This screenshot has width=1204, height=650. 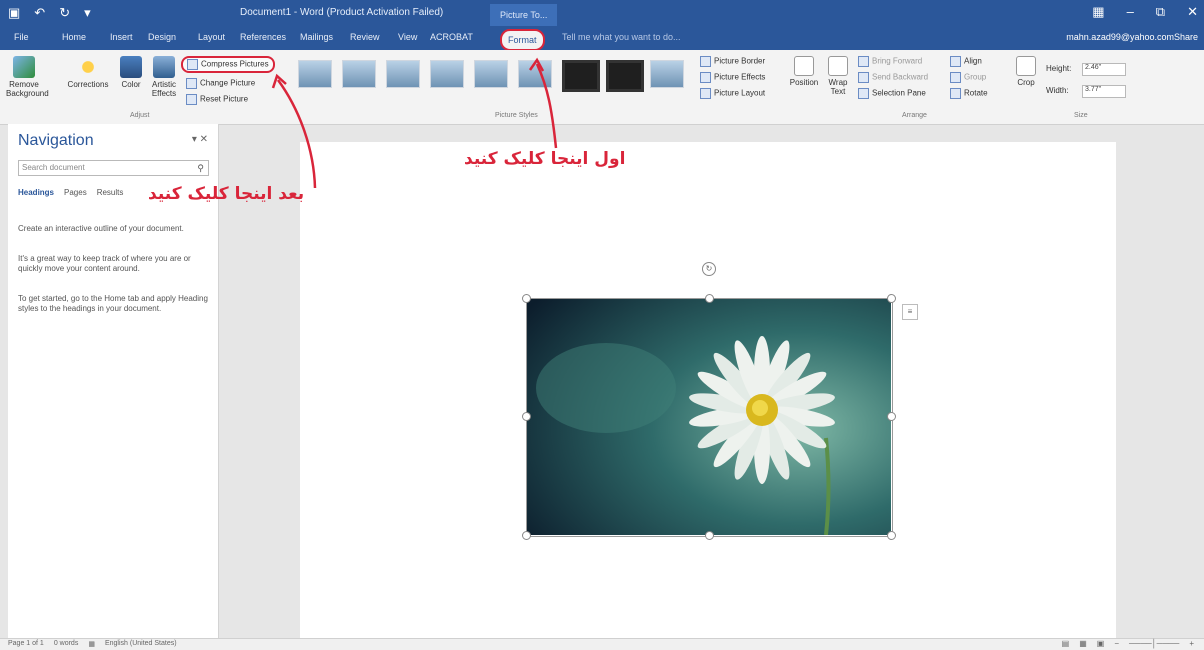 What do you see at coordinates (26, 644) in the screenshot?
I see `page-count: Page 1 of 1` at bounding box center [26, 644].